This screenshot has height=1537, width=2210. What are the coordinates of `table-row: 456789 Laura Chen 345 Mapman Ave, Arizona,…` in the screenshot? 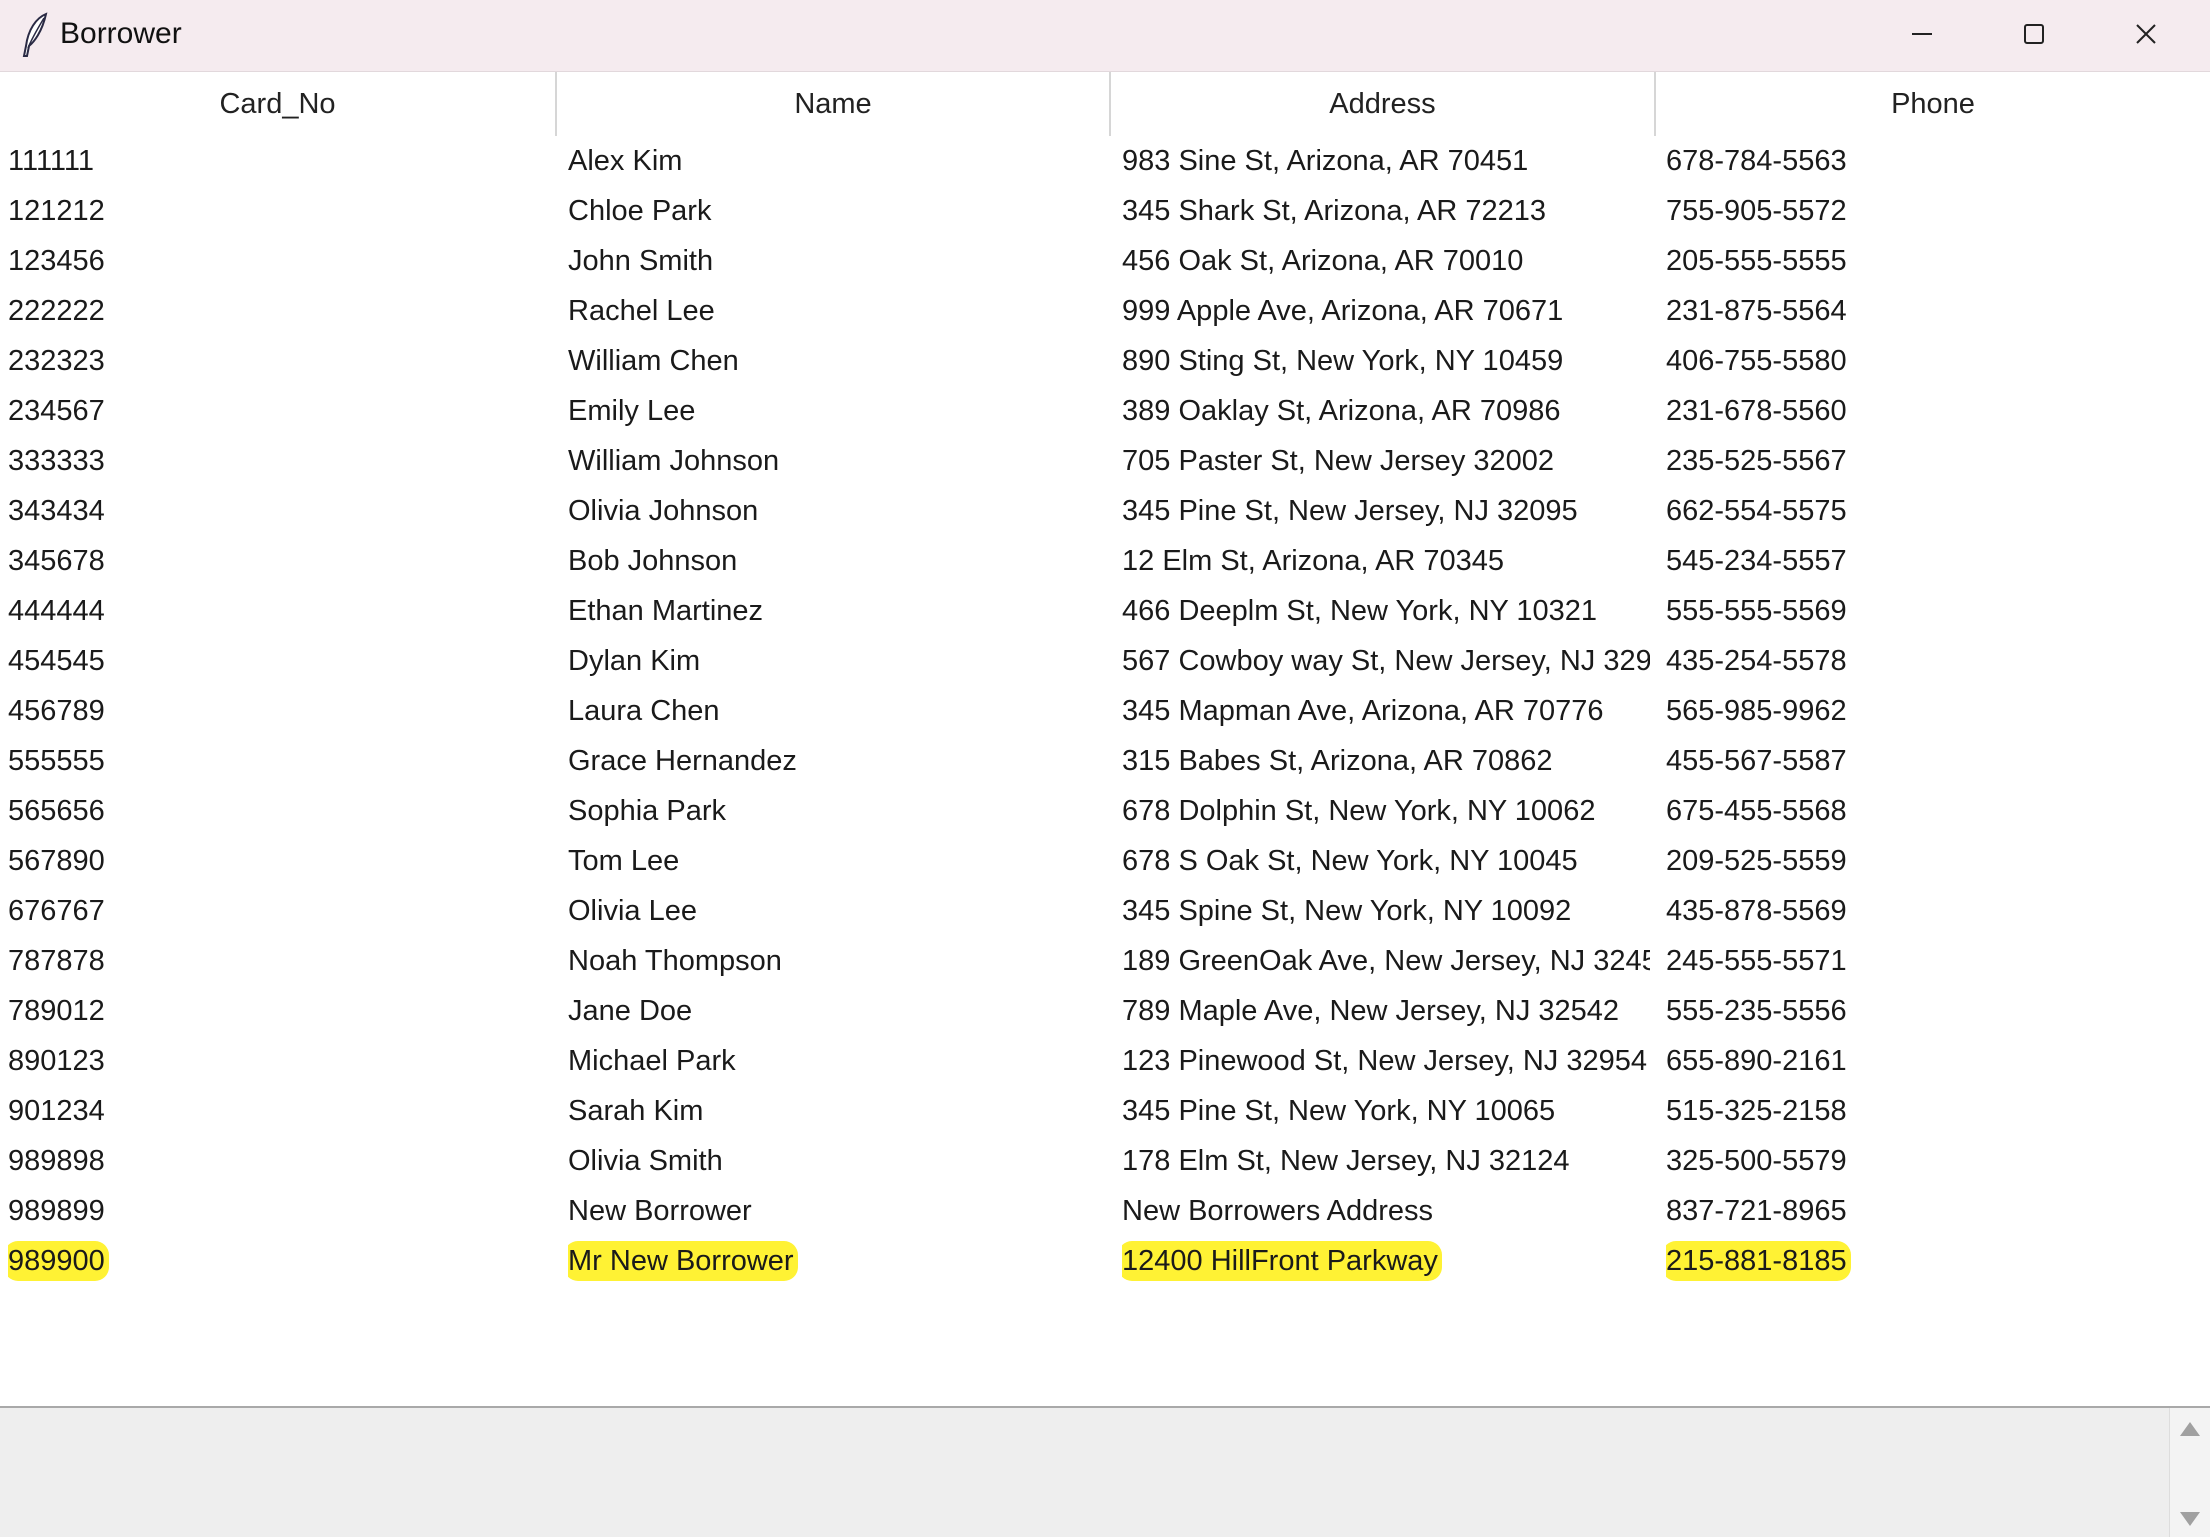 It's located at (1105, 711).